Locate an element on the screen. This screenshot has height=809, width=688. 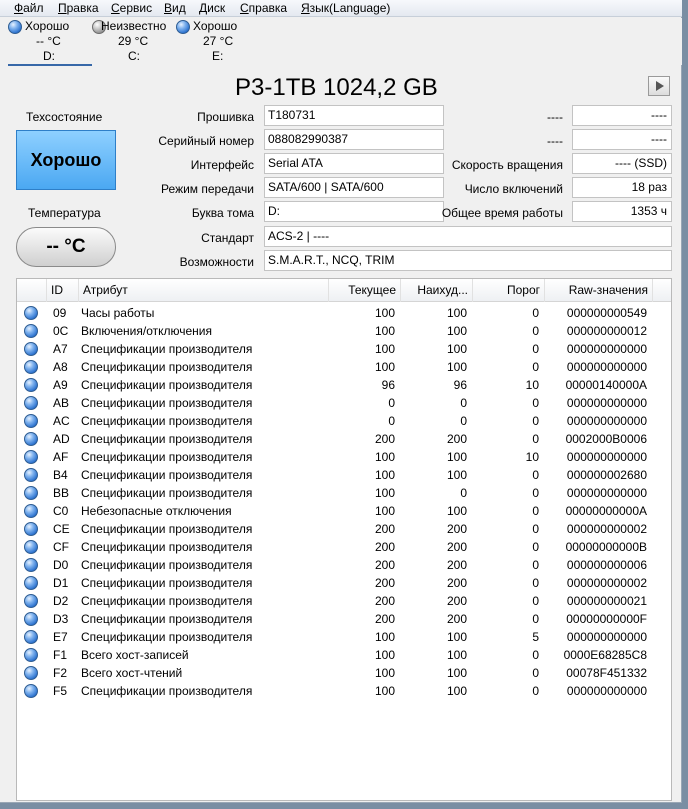
column-header-attribute: Атрибут is located at coordinates (204, 290).